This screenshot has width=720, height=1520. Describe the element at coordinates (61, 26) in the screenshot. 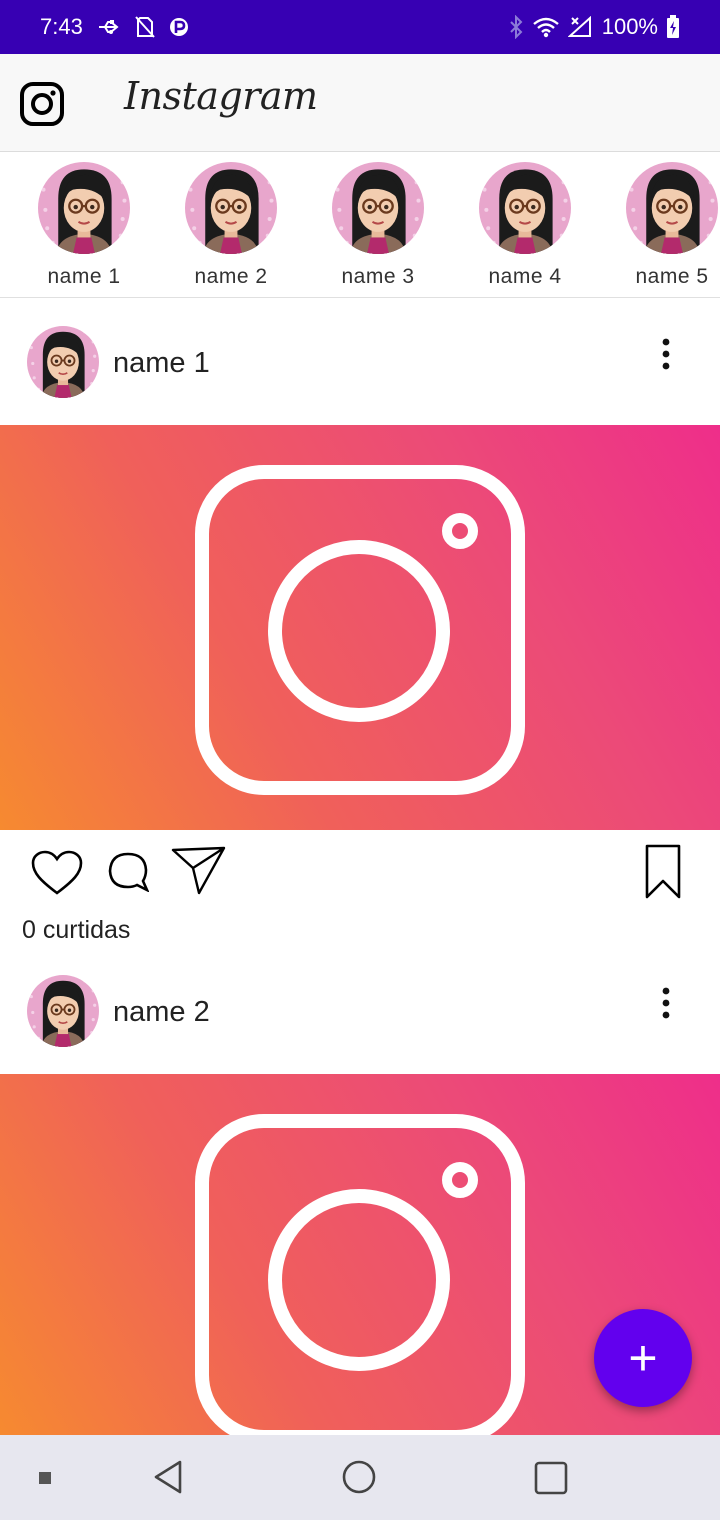

I see `status-time: 7:43` at that location.